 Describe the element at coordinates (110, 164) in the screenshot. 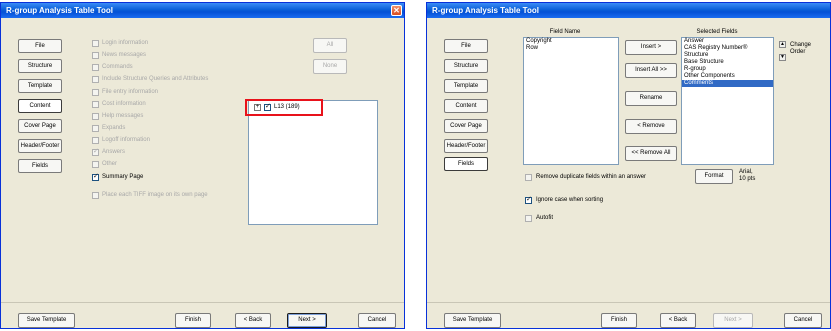

I see `option-label: Other` at that location.